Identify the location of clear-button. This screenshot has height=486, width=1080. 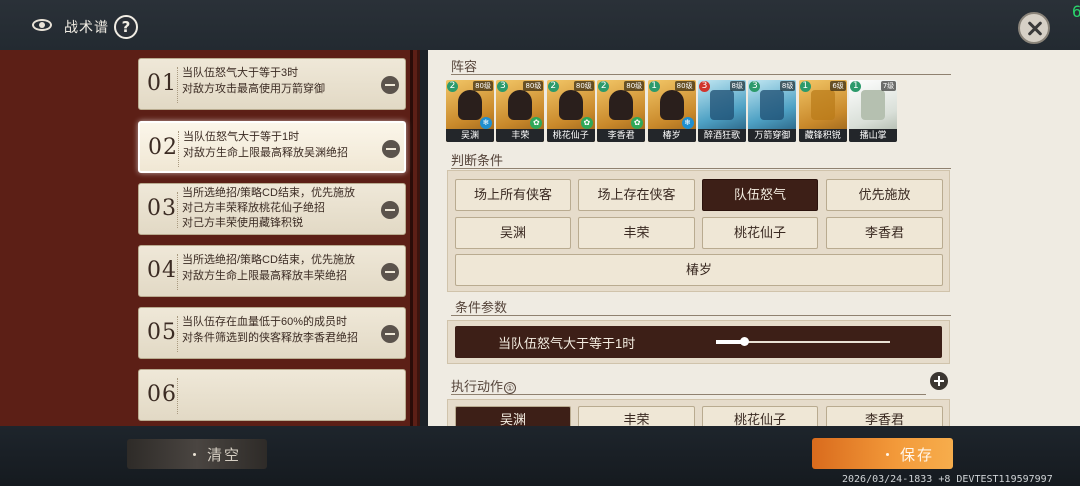
(197, 454).